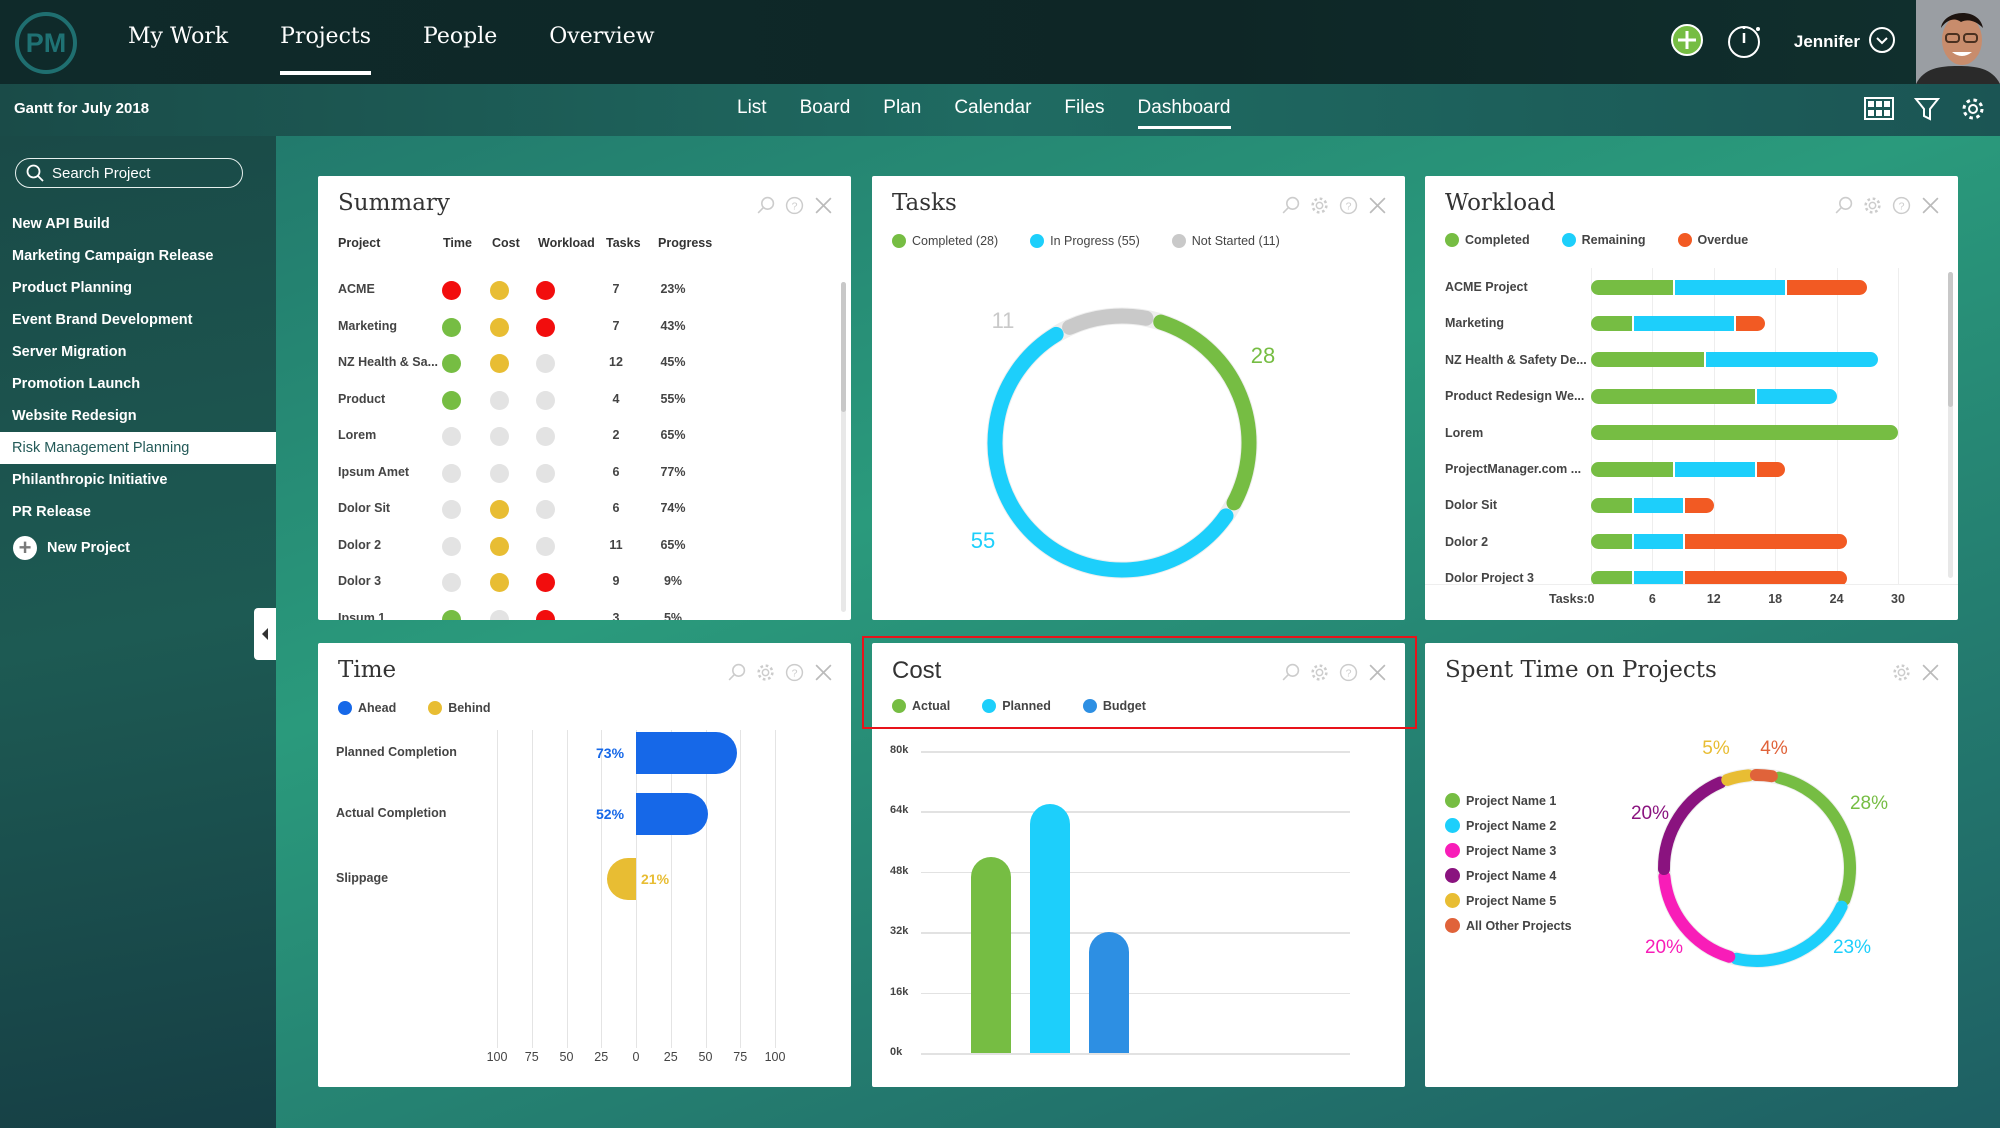 The width and height of the screenshot is (2000, 1128). What do you see at coordinates (138, 416) in the screenshot?
I see `sidebar-project-item: Website Redesign` at bounding box center [138, 416].